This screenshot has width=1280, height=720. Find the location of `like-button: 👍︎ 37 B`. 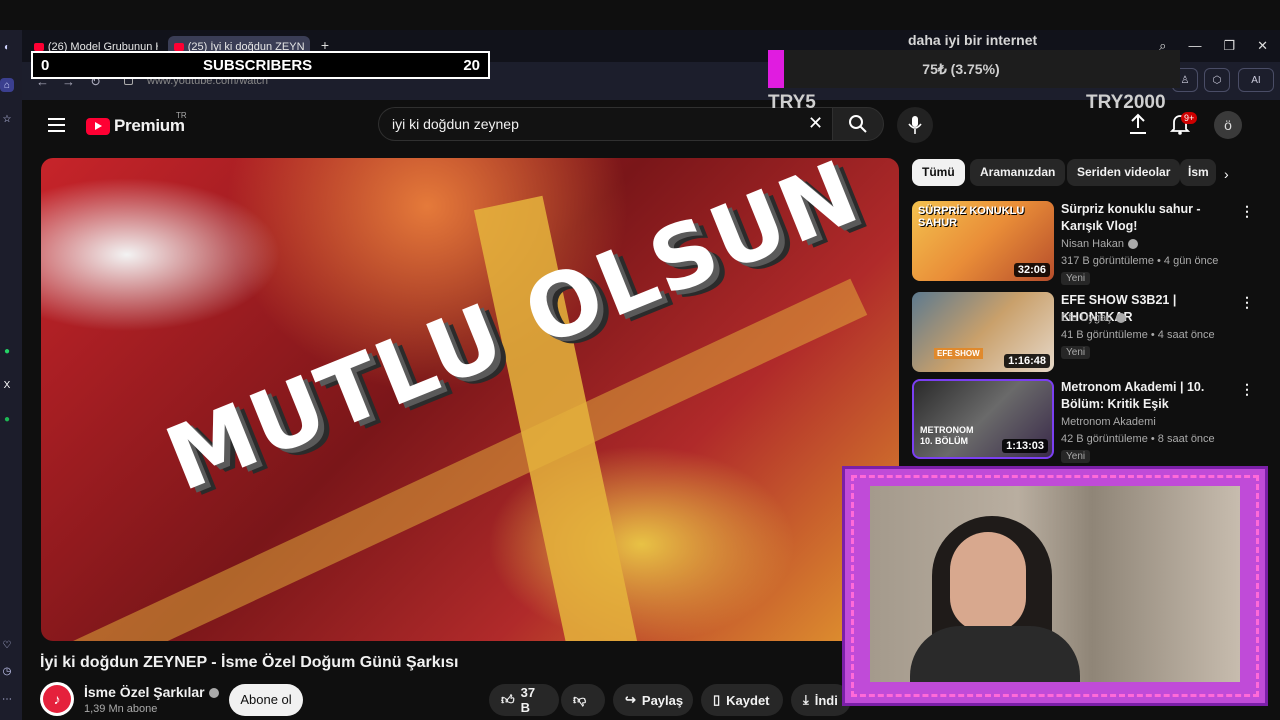

like-button: 👍︎ 37 B is located at coordinates (524, 700).